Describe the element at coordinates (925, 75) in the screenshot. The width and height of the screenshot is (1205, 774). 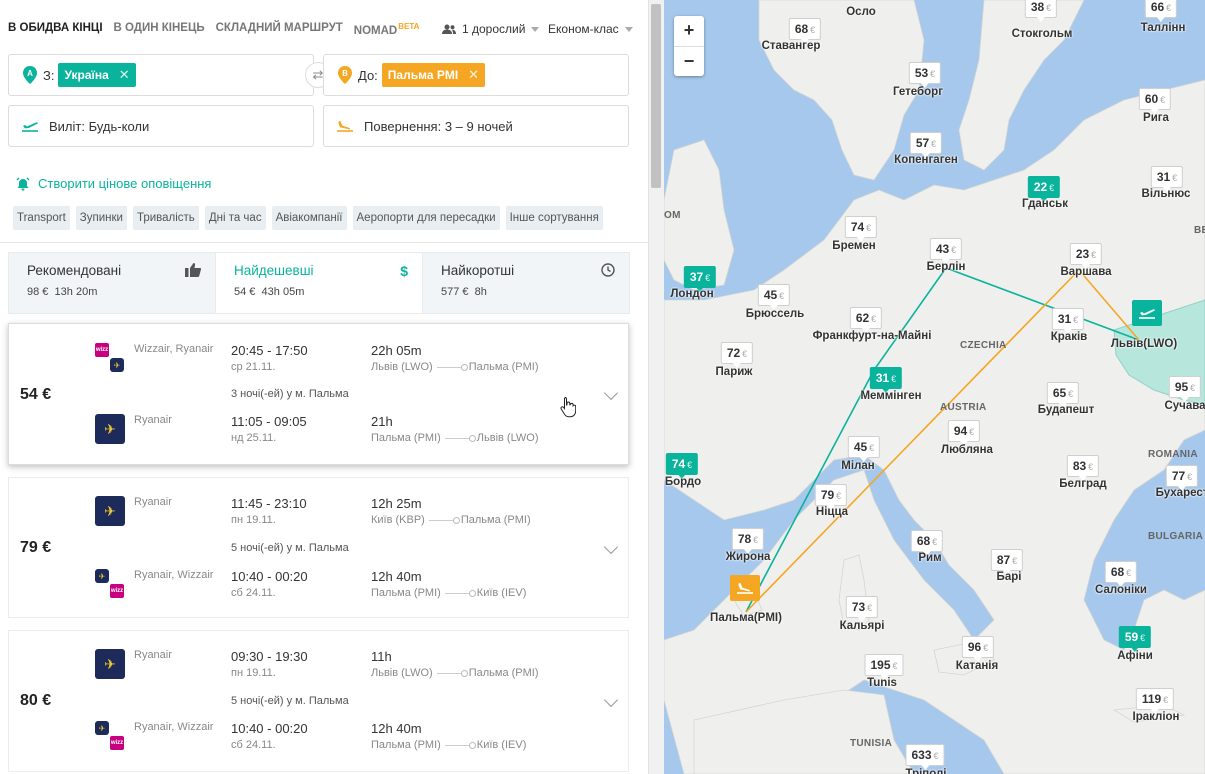
I see `price-marker: 53 €` at that location.